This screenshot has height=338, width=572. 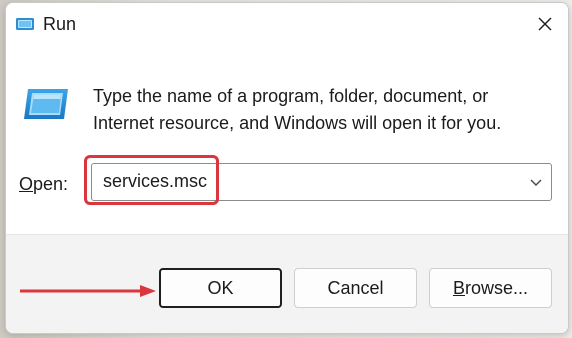 What do you see at coordinates (44, 184) in the screenshot?
I see `open-label: Open:` at bounding box center [44, 184].